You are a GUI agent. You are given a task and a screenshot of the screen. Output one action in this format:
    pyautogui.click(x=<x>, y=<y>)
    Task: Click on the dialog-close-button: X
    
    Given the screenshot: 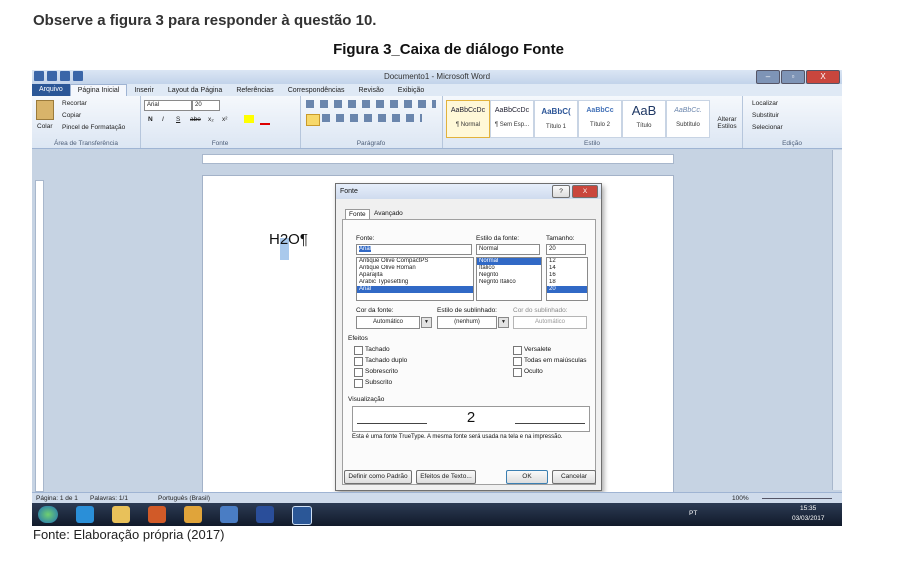 What is the action you would take?
    pyautogui.click(x=585, y=191)
    